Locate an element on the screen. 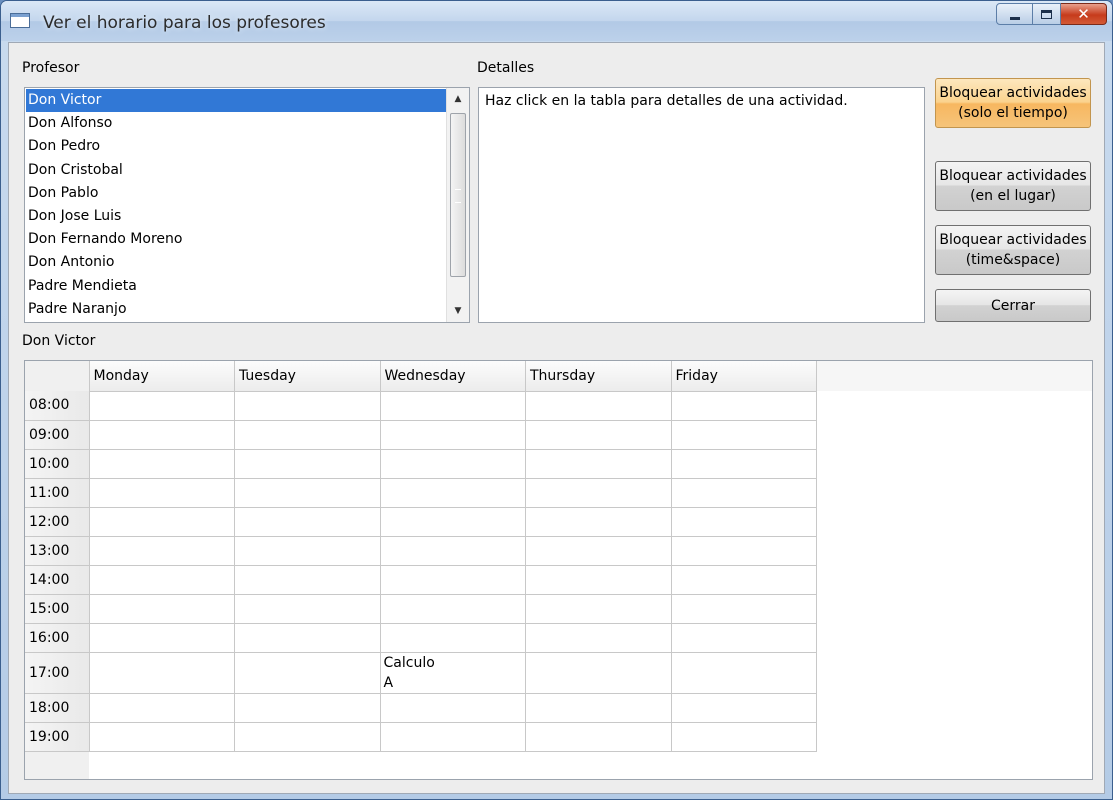 This screenshot has width=1113, height=800. professor-list-item: Don Alfonso is located at coordinates (236, 123).